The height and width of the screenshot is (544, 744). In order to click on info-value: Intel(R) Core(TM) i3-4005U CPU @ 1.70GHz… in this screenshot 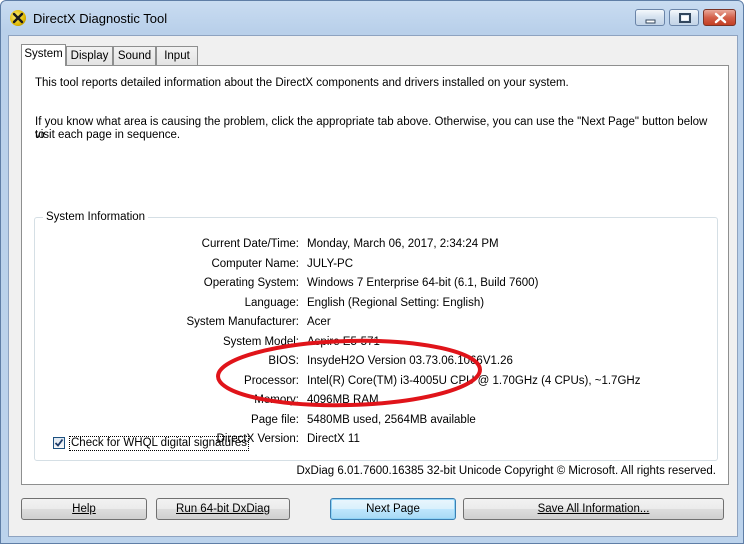, I will do `click(474, 380)`.